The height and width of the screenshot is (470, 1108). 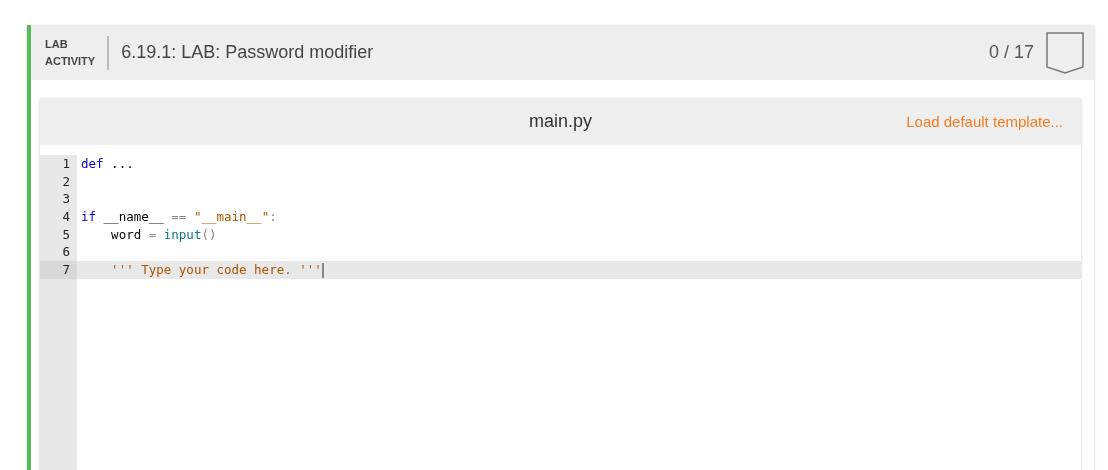 What do you see at coordinates (58, 270) in the screenshot?
I see `line-number: 7` at bounding box center [58, 270].